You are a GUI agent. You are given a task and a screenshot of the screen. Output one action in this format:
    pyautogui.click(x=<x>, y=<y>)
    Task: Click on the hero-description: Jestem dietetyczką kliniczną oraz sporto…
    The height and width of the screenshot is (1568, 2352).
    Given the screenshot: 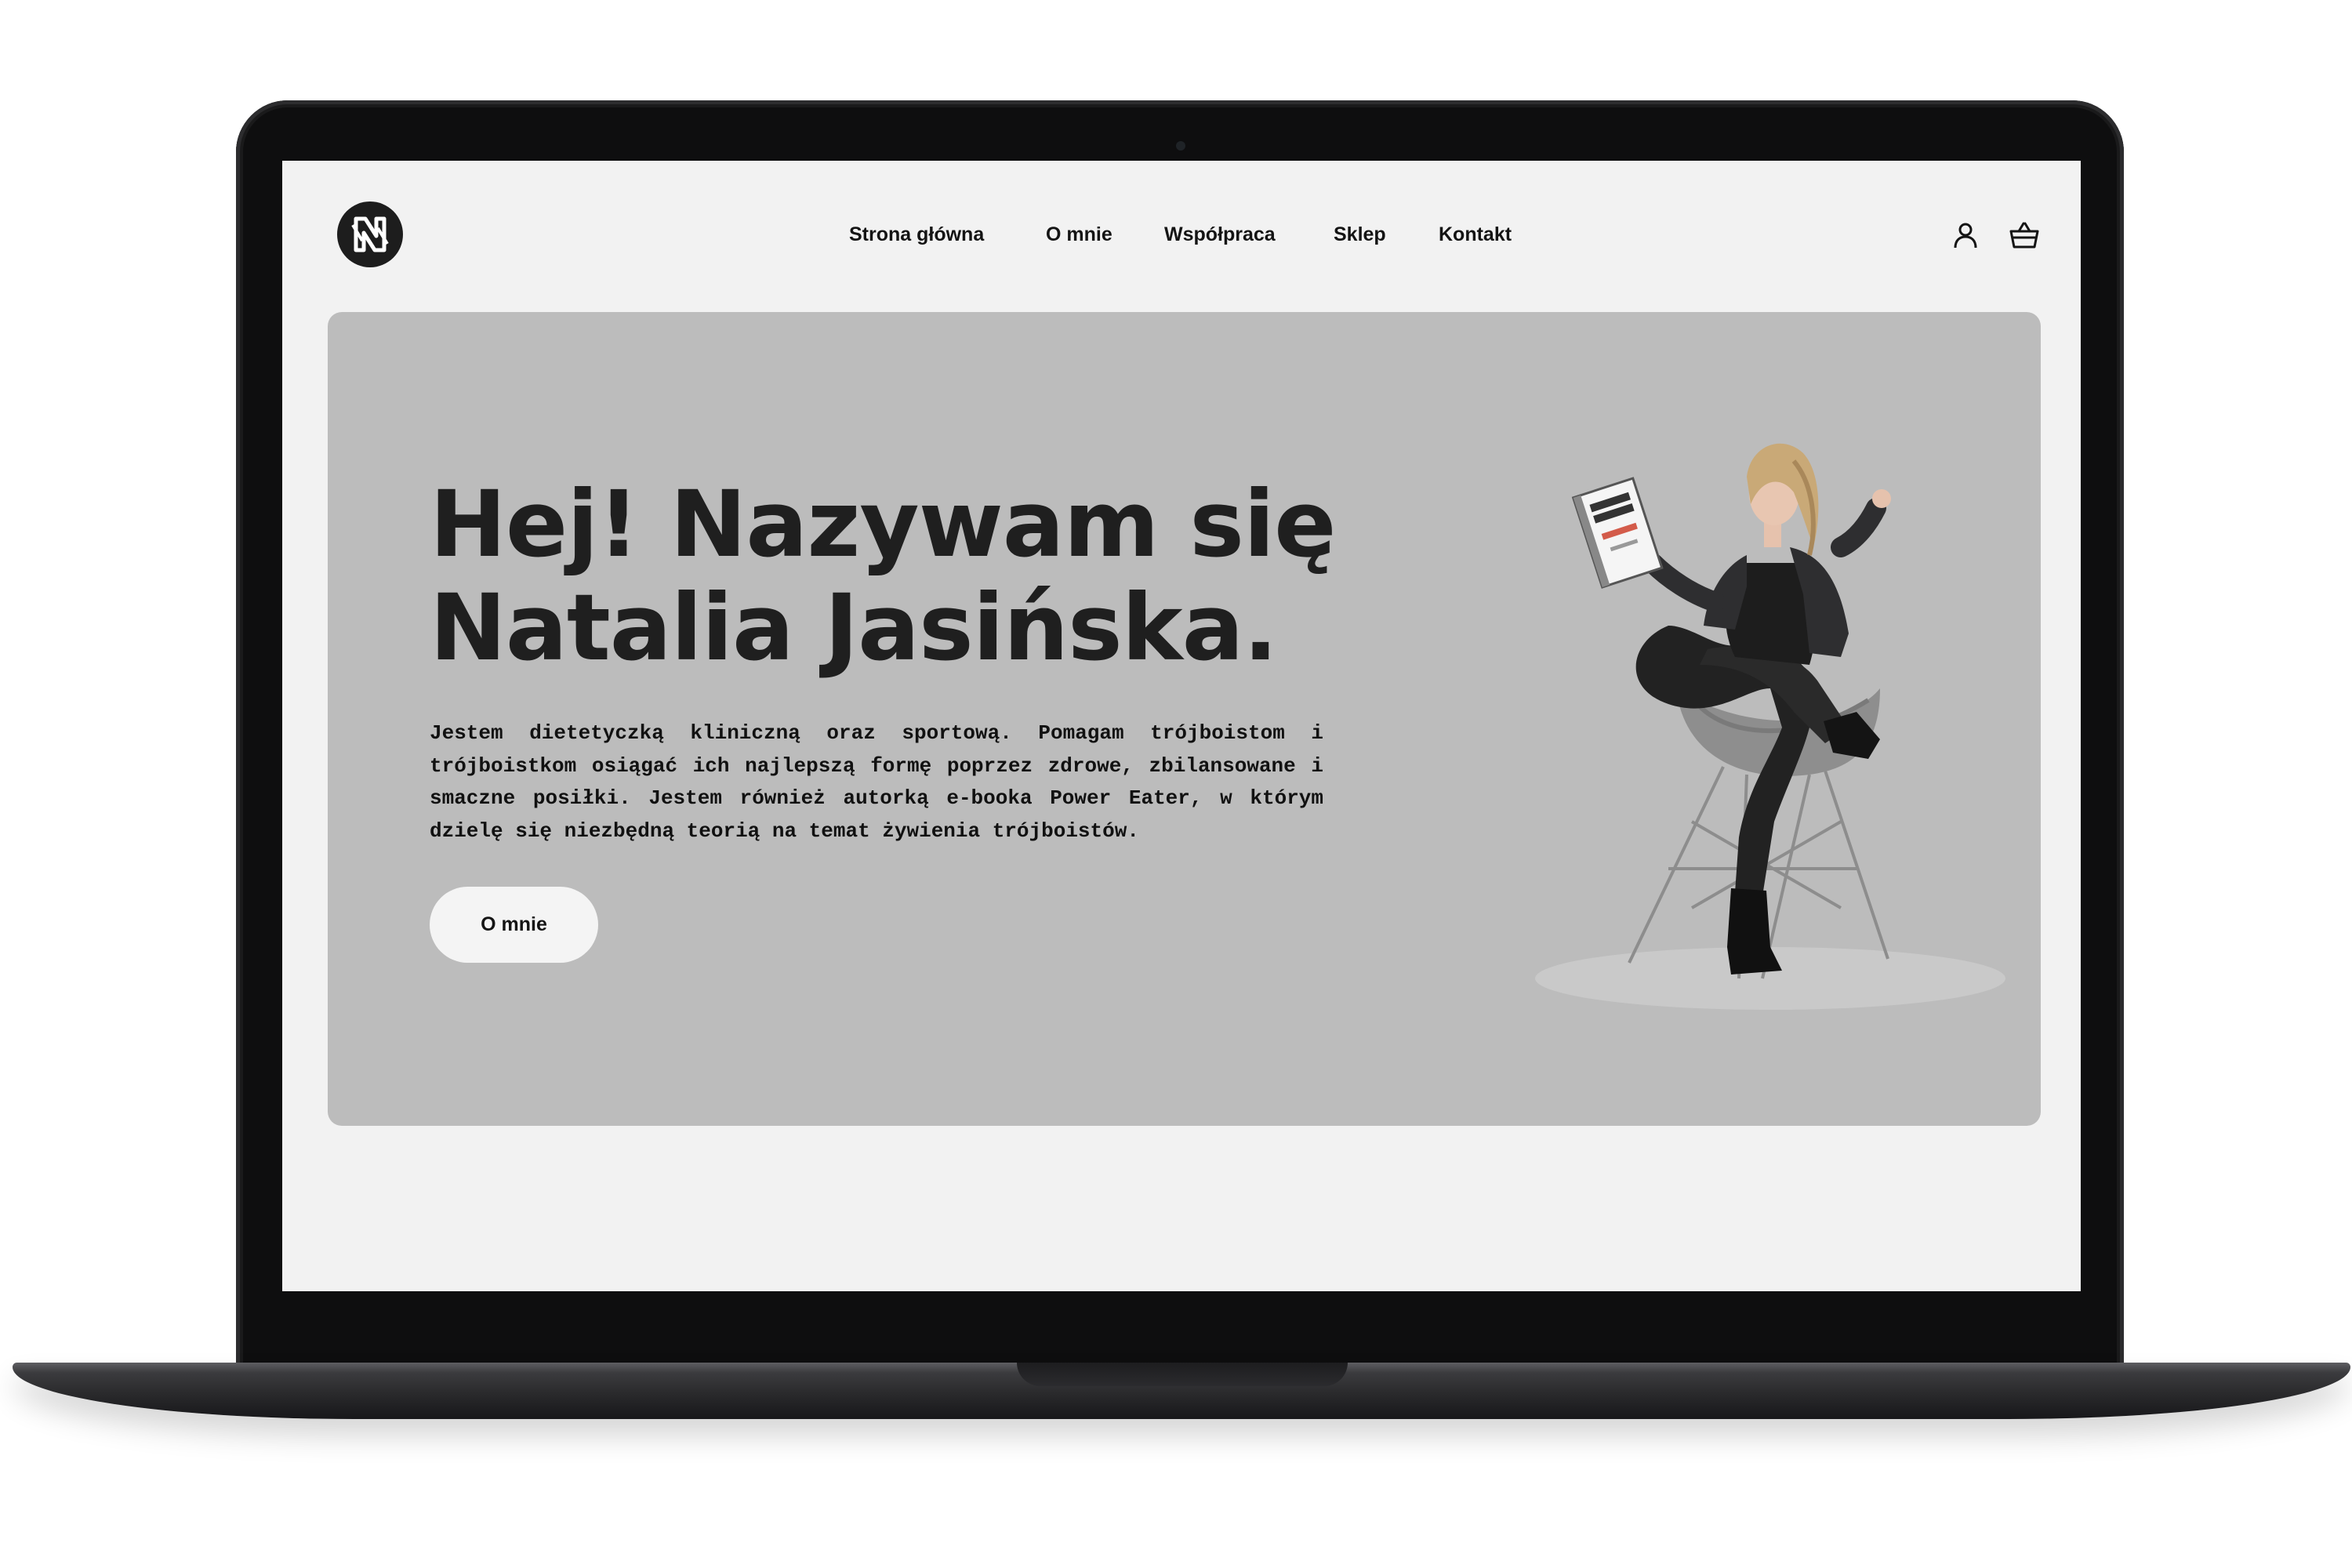 What is the action you would take?
    pyautogui.click(x=877, y=782)
    